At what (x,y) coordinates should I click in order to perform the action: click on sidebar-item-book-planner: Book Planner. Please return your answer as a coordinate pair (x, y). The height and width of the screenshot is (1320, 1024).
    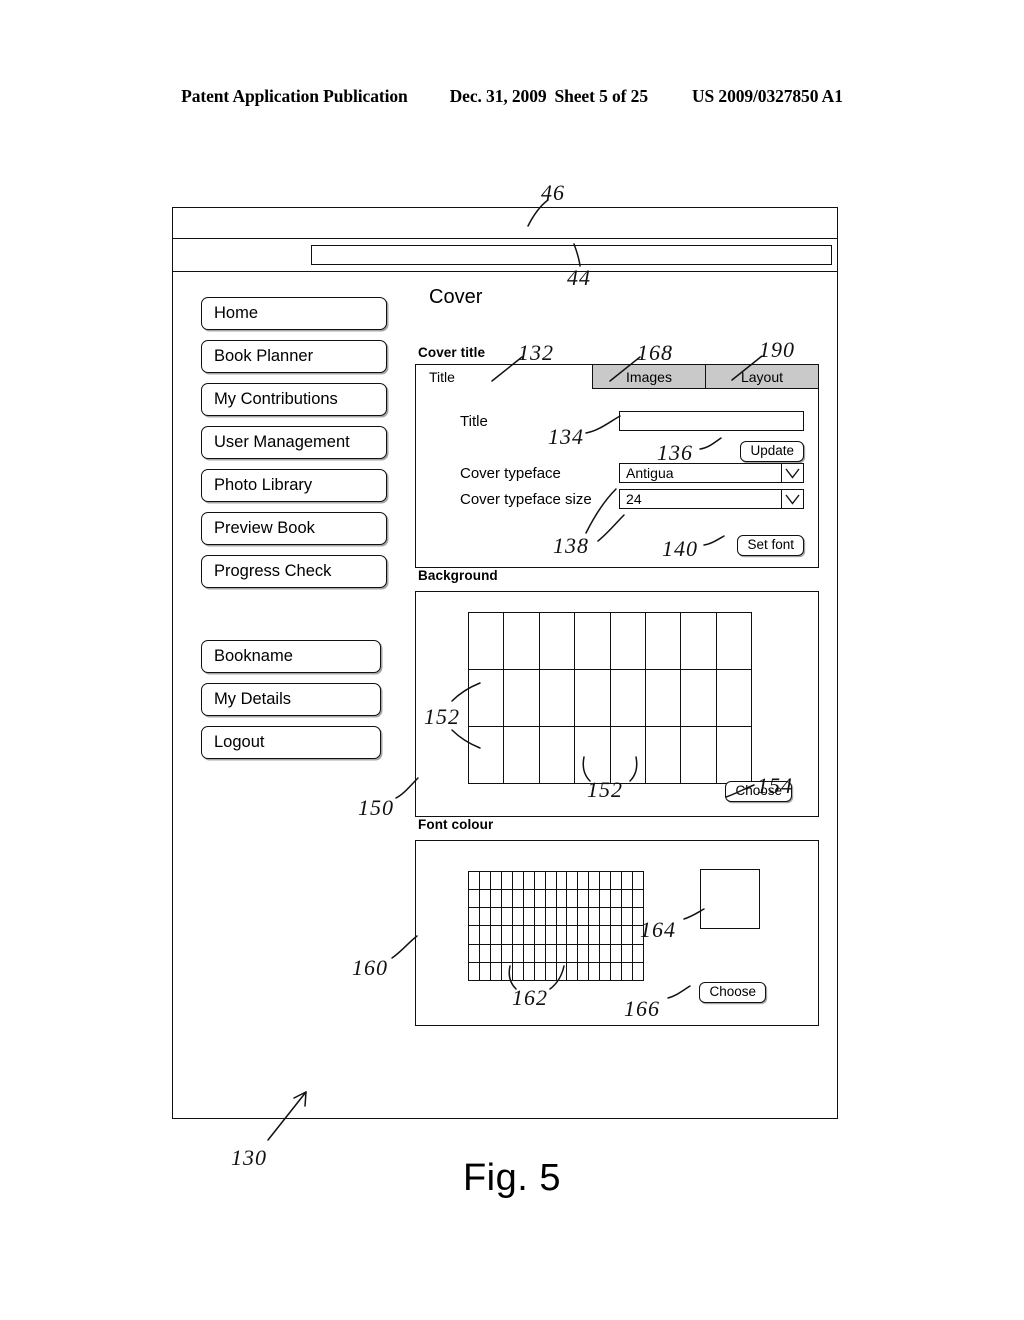
    Looking at the image, I should click on (294, 356).